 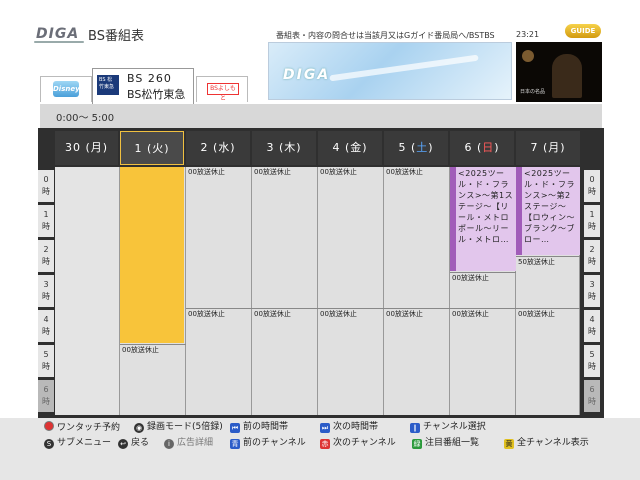 What do you see at coordinates (259, 427) in the screenshot?
I see `footer-prev-time: ⏮ 前の時間帯` at bounding box center [259, 427].